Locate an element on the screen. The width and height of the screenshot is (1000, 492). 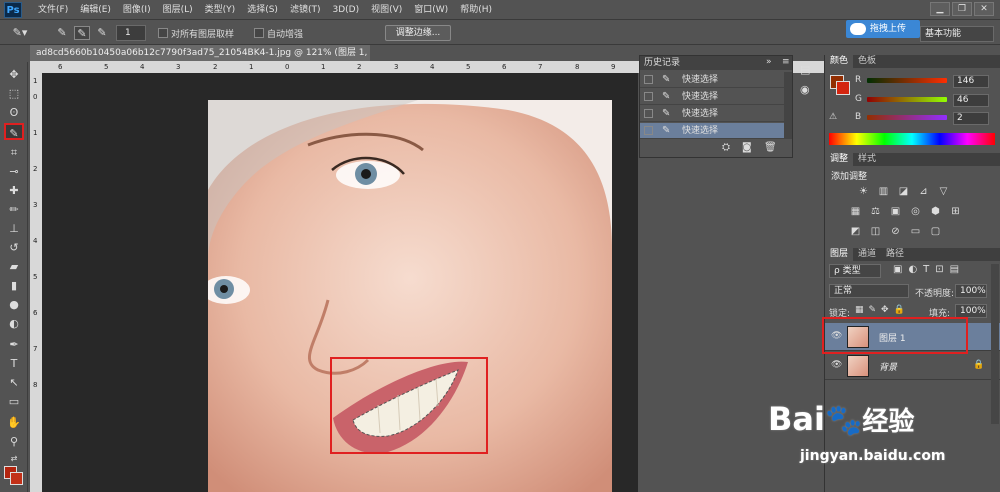
background-color-swatch is located at coordinates (16, 478).